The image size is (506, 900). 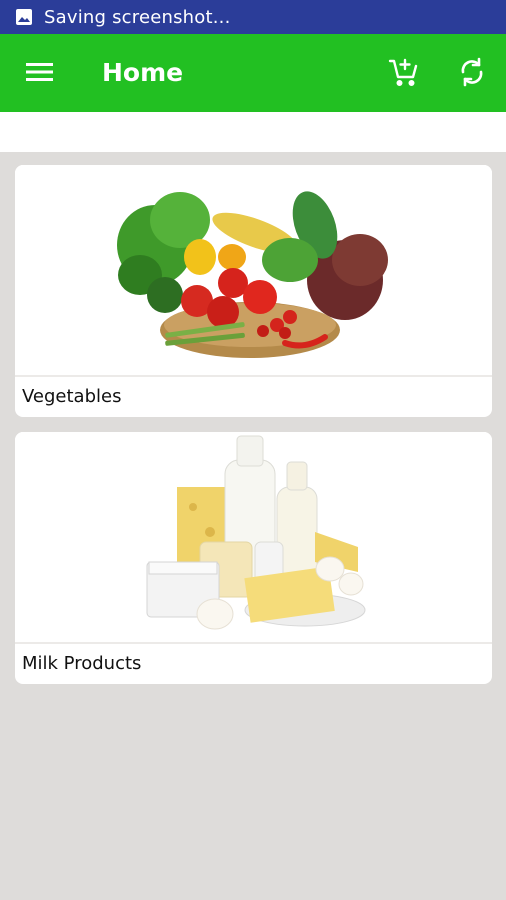 I want to click on page-title: Home, so click(x=143, y=72).